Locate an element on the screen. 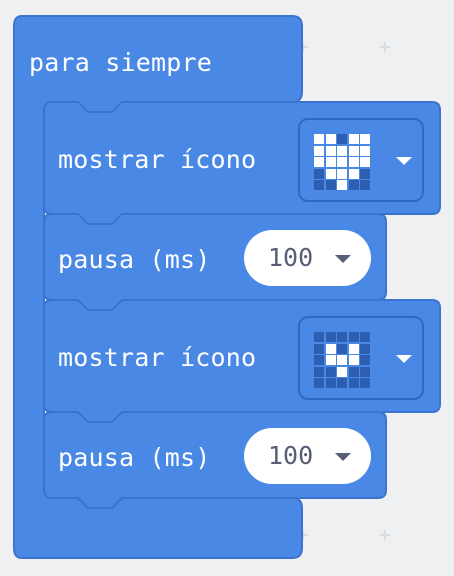  show-icon-label-1: mostrar ícono is located at coordinates (157, 159).